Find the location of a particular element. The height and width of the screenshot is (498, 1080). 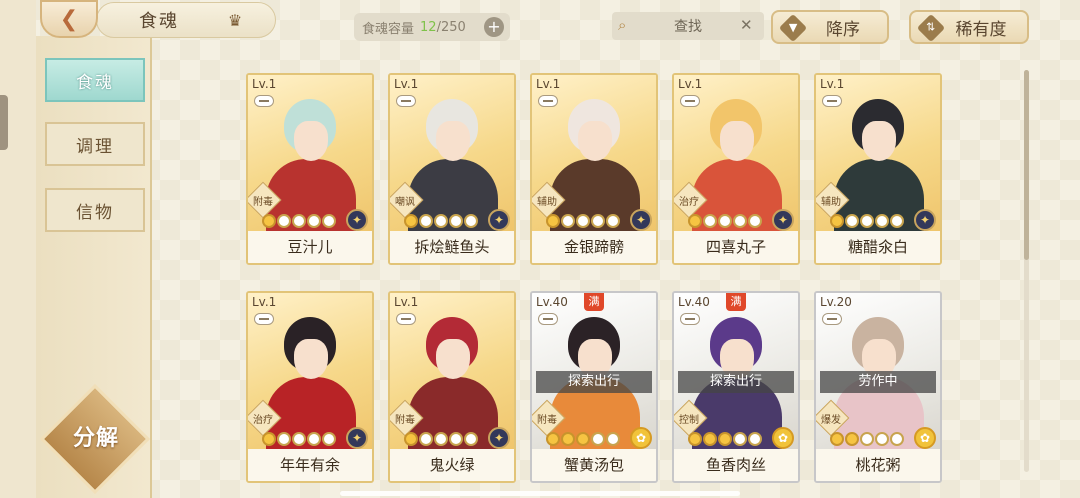

sort-down-icon: ▼ is located at coordinates (793, 28).